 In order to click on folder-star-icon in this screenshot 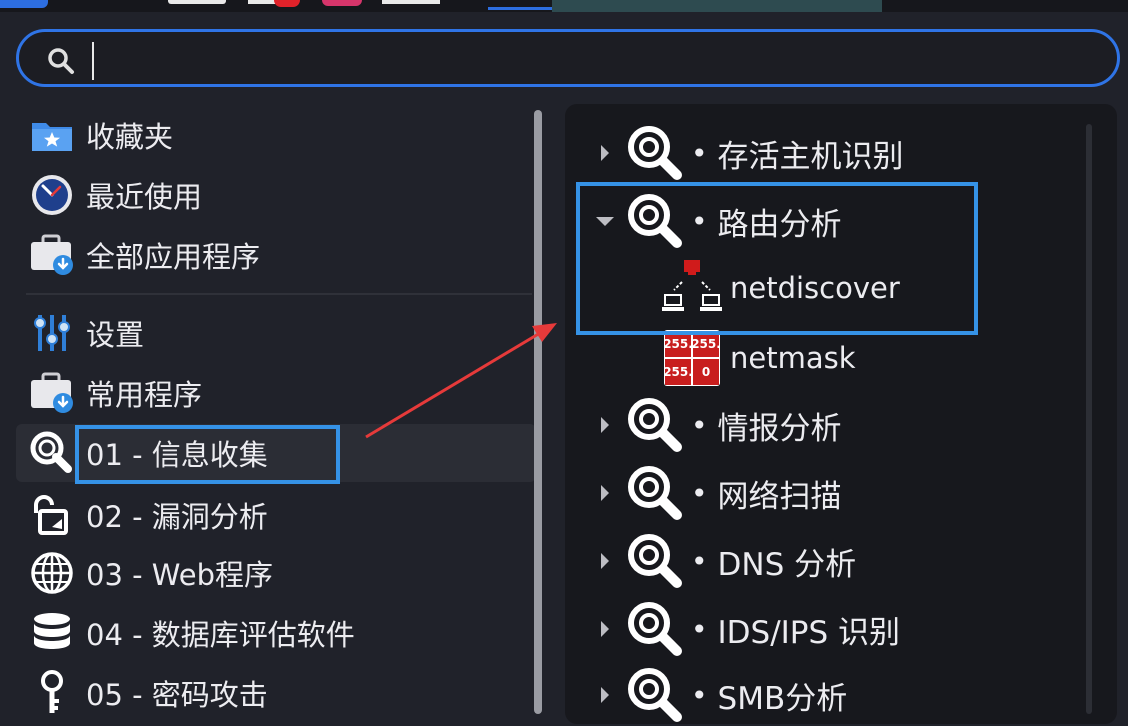, I will do `click(52, 137)`.